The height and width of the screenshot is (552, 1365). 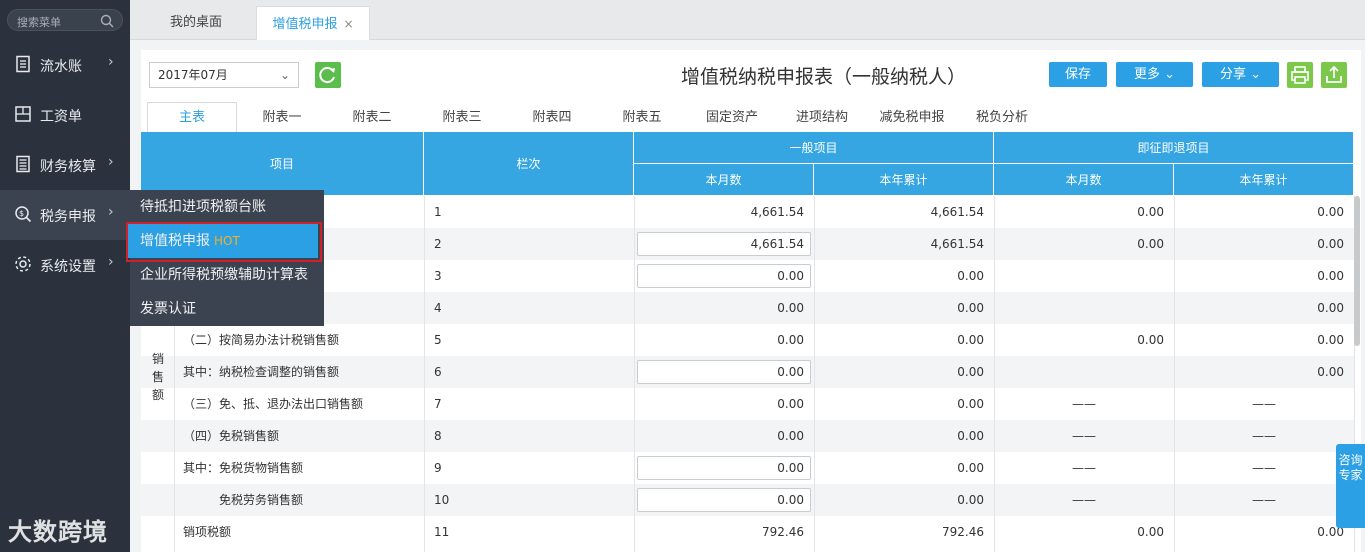 What do you see at coordinates (1146, 74) in the screenshot?
I see `more-label: 更多` at bounding box center [1146, 74].